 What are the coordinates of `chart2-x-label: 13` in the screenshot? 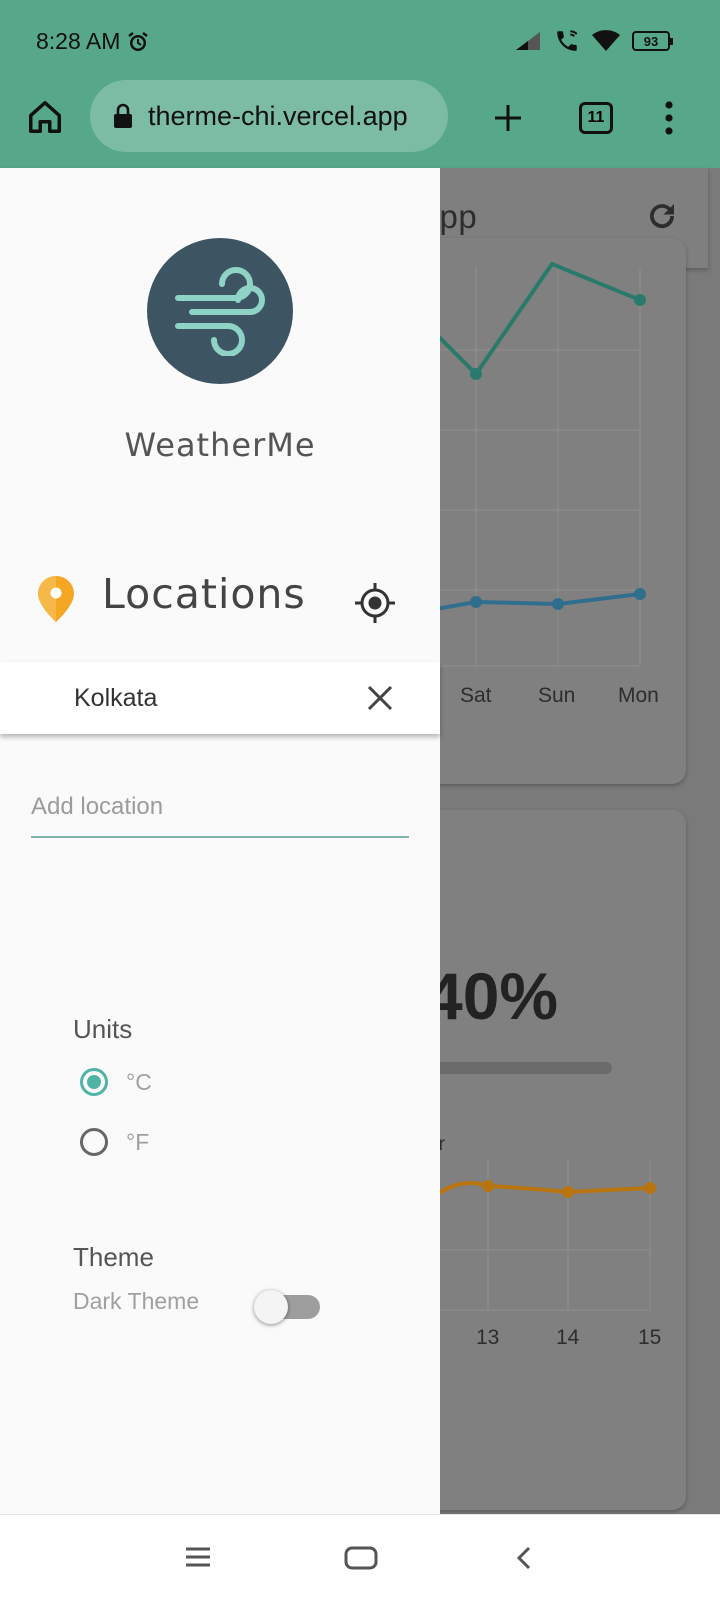 It's located at (488, 1337).